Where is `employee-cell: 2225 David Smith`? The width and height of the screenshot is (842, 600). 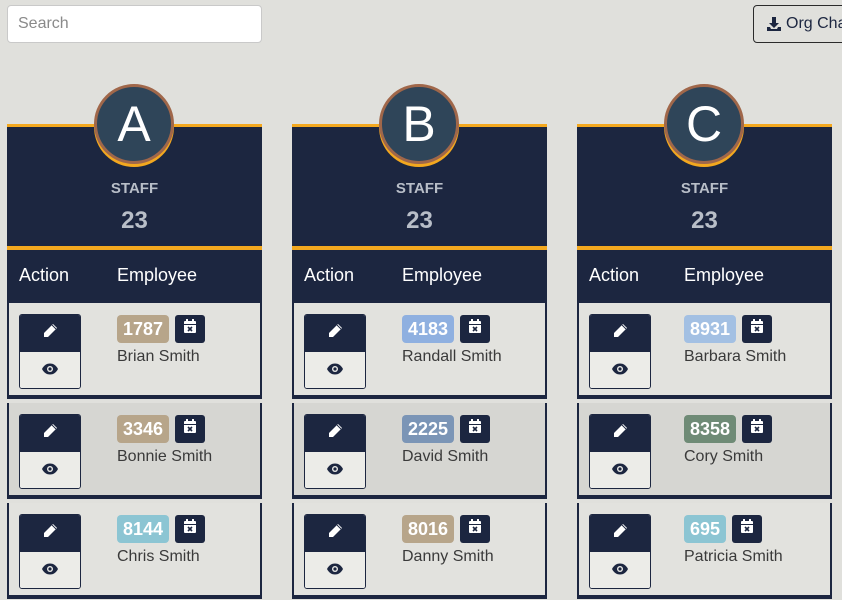
employee-cell: 2225 David Smith is located at coordinates (446, 440).